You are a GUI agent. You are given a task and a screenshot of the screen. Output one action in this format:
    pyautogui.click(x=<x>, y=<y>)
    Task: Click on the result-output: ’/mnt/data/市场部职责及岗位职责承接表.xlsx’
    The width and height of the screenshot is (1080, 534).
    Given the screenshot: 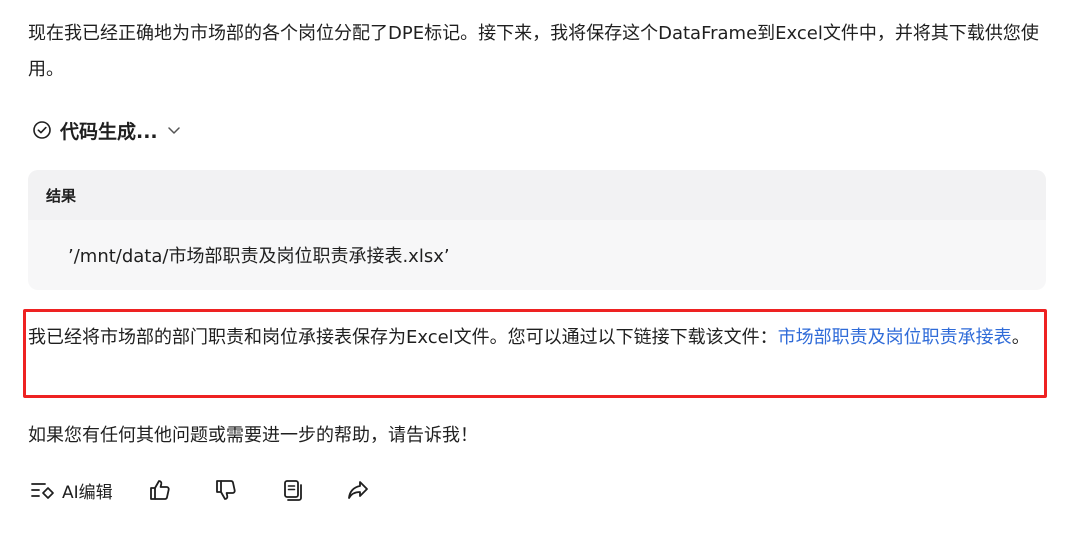 What is the action you would take?
    pyautogui.click(x=259, y=256)
    